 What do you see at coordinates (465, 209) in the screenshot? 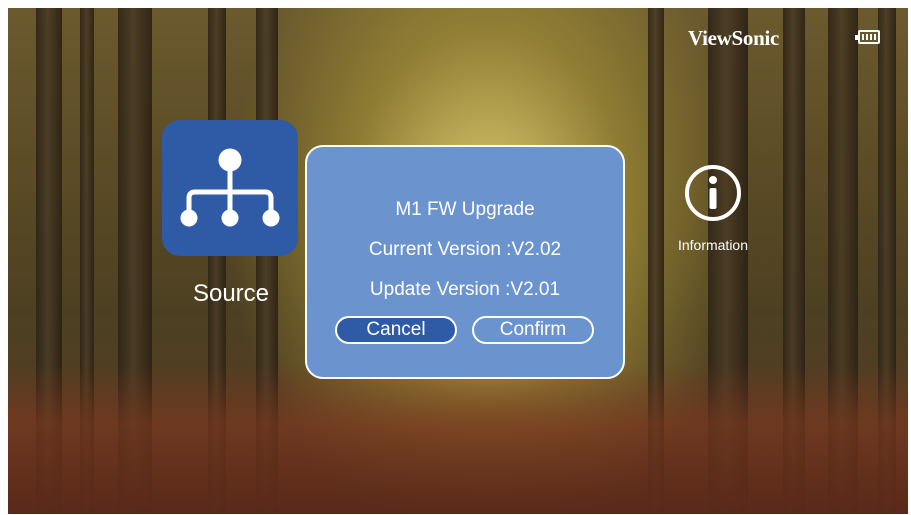
I see `dialog-title: M1 FW Upgrade` at bounding box center [465, 209].